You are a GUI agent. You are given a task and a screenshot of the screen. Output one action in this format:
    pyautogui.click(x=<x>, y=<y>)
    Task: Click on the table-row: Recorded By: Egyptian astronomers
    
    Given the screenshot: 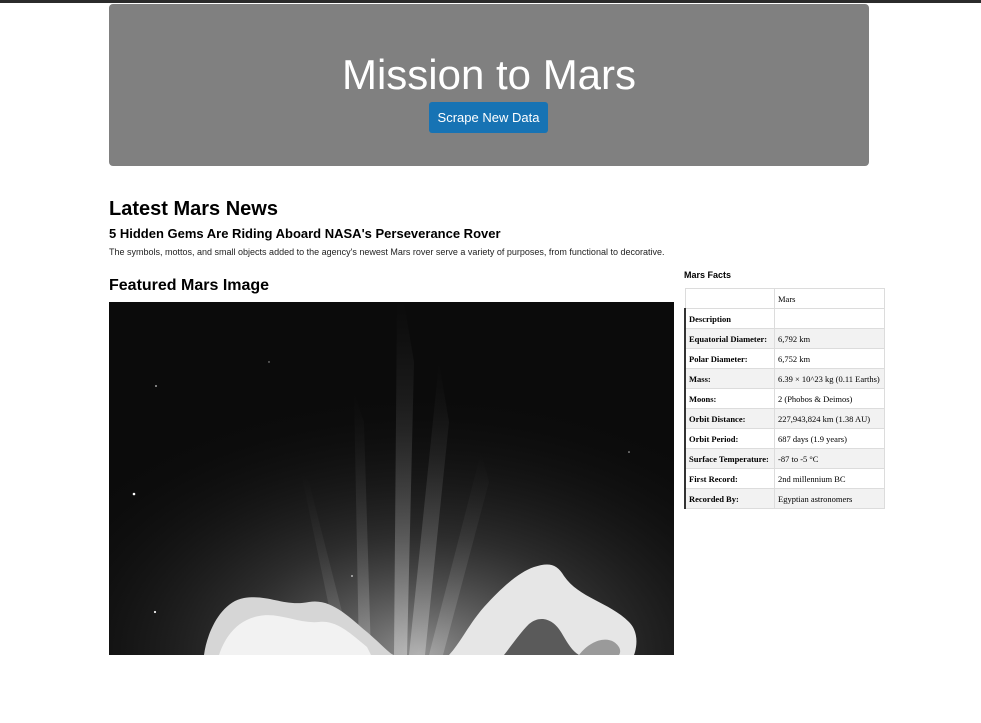 What is the action you would take?
    pyautogui.click(x=784, y=498)
    